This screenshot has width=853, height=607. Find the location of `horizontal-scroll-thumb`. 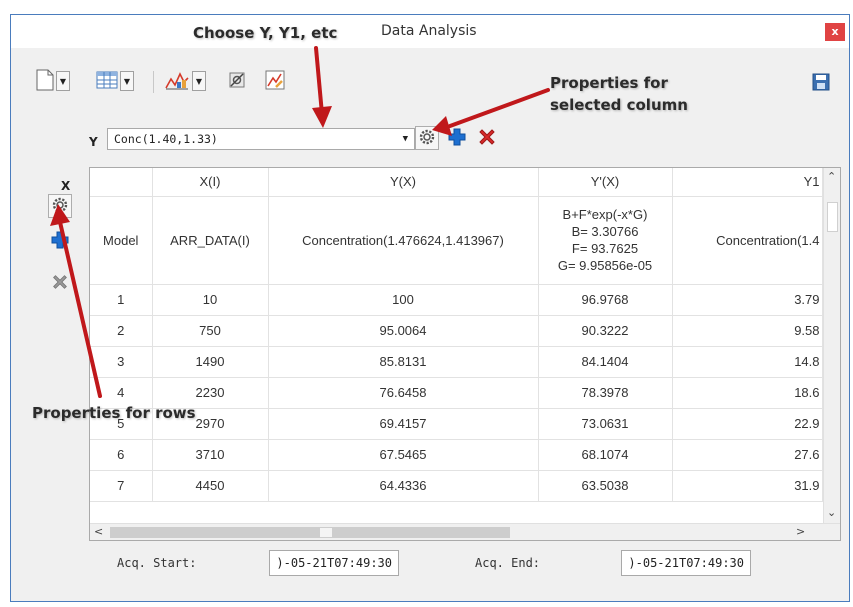

horizontal-scroll-thumb is located at coordinates (310, 532).